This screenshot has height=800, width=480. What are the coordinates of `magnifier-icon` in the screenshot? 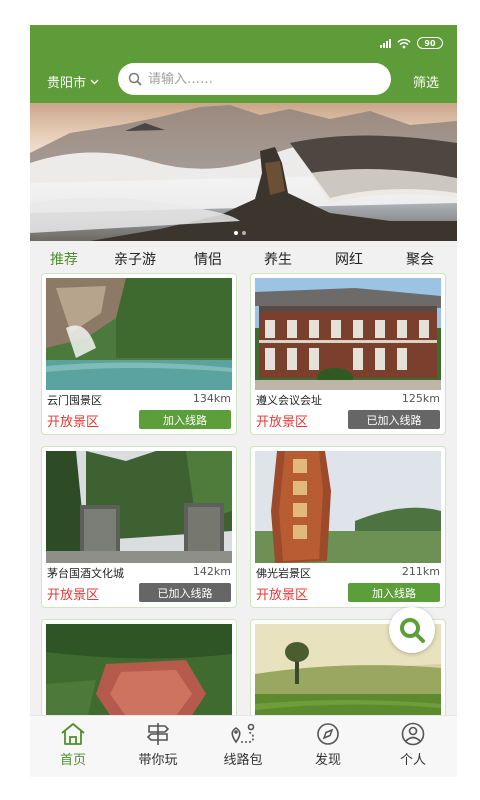 It's located at (412, 630).